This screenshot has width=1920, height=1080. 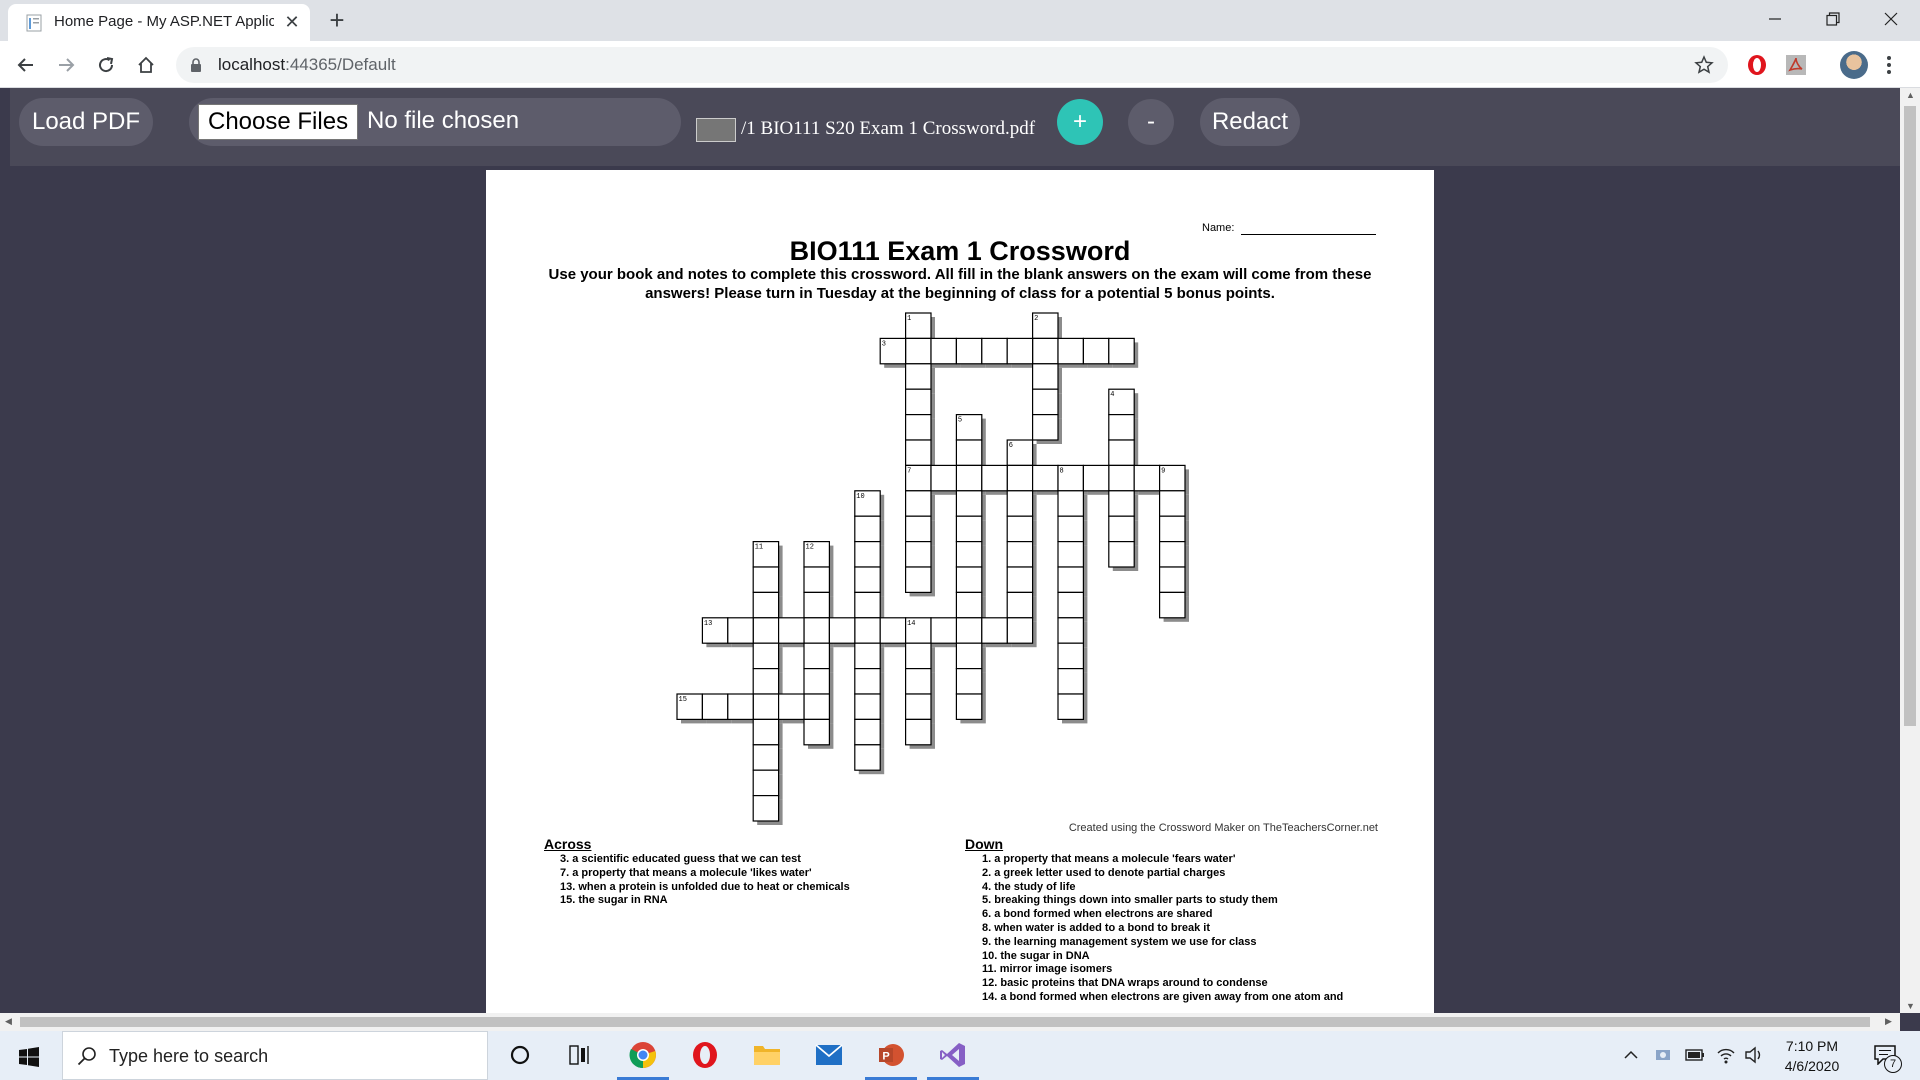 What do you see at coordinates (1757, 65) in the screenshot?
I see `opera-extension-icon` at bounding box center [1757, 65].